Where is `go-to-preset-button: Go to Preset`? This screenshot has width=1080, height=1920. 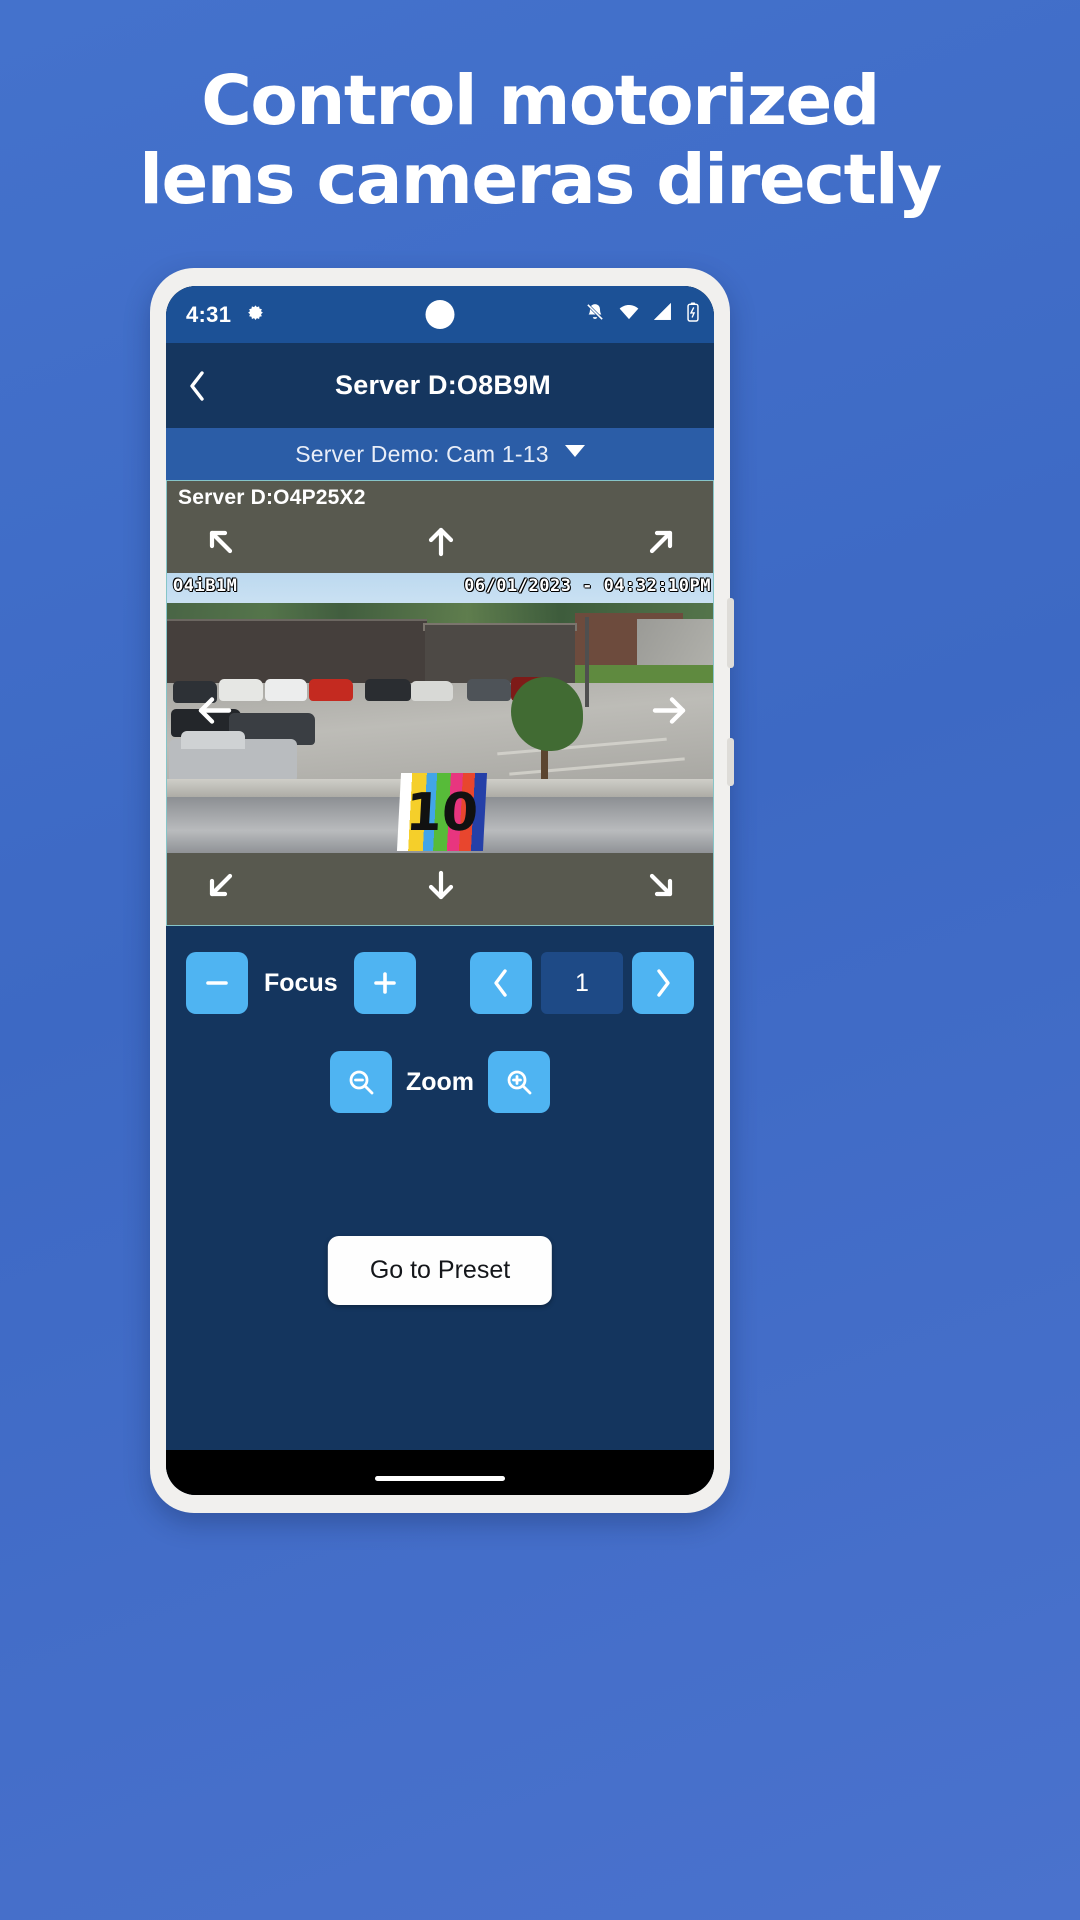 go-to-preset-button: Go to Preset is located at coordinates (440, 1270).